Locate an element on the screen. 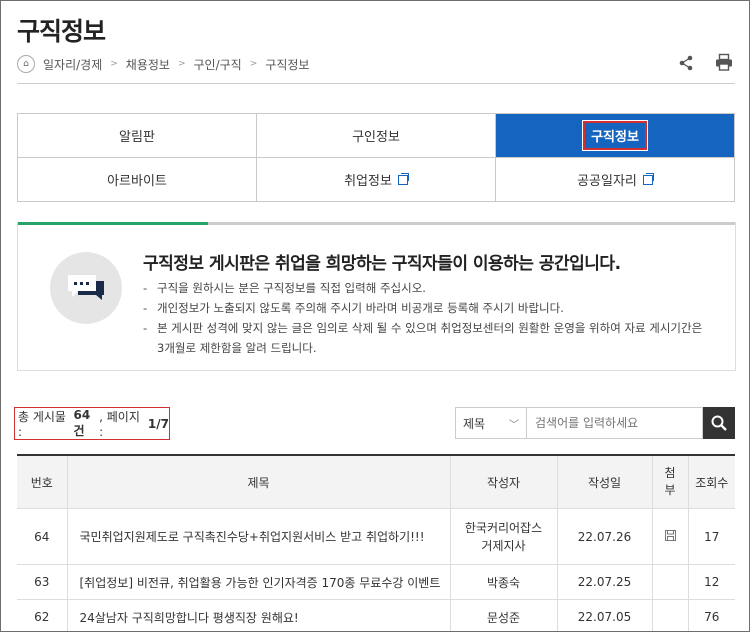 The image size is (750, 632). row-author: 문성준 is located at coordinates (503, 615).